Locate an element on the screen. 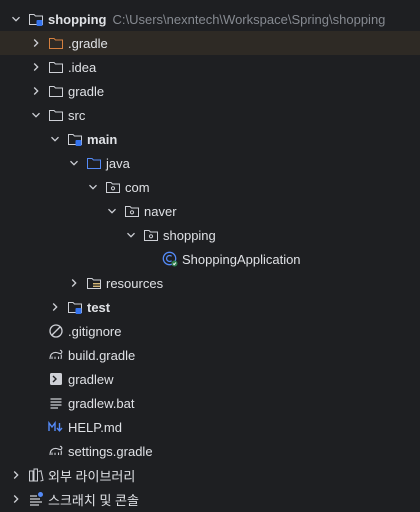  tree-node-scratches: 스크래치 및 콘솔 is located at coordinates (210, 499).